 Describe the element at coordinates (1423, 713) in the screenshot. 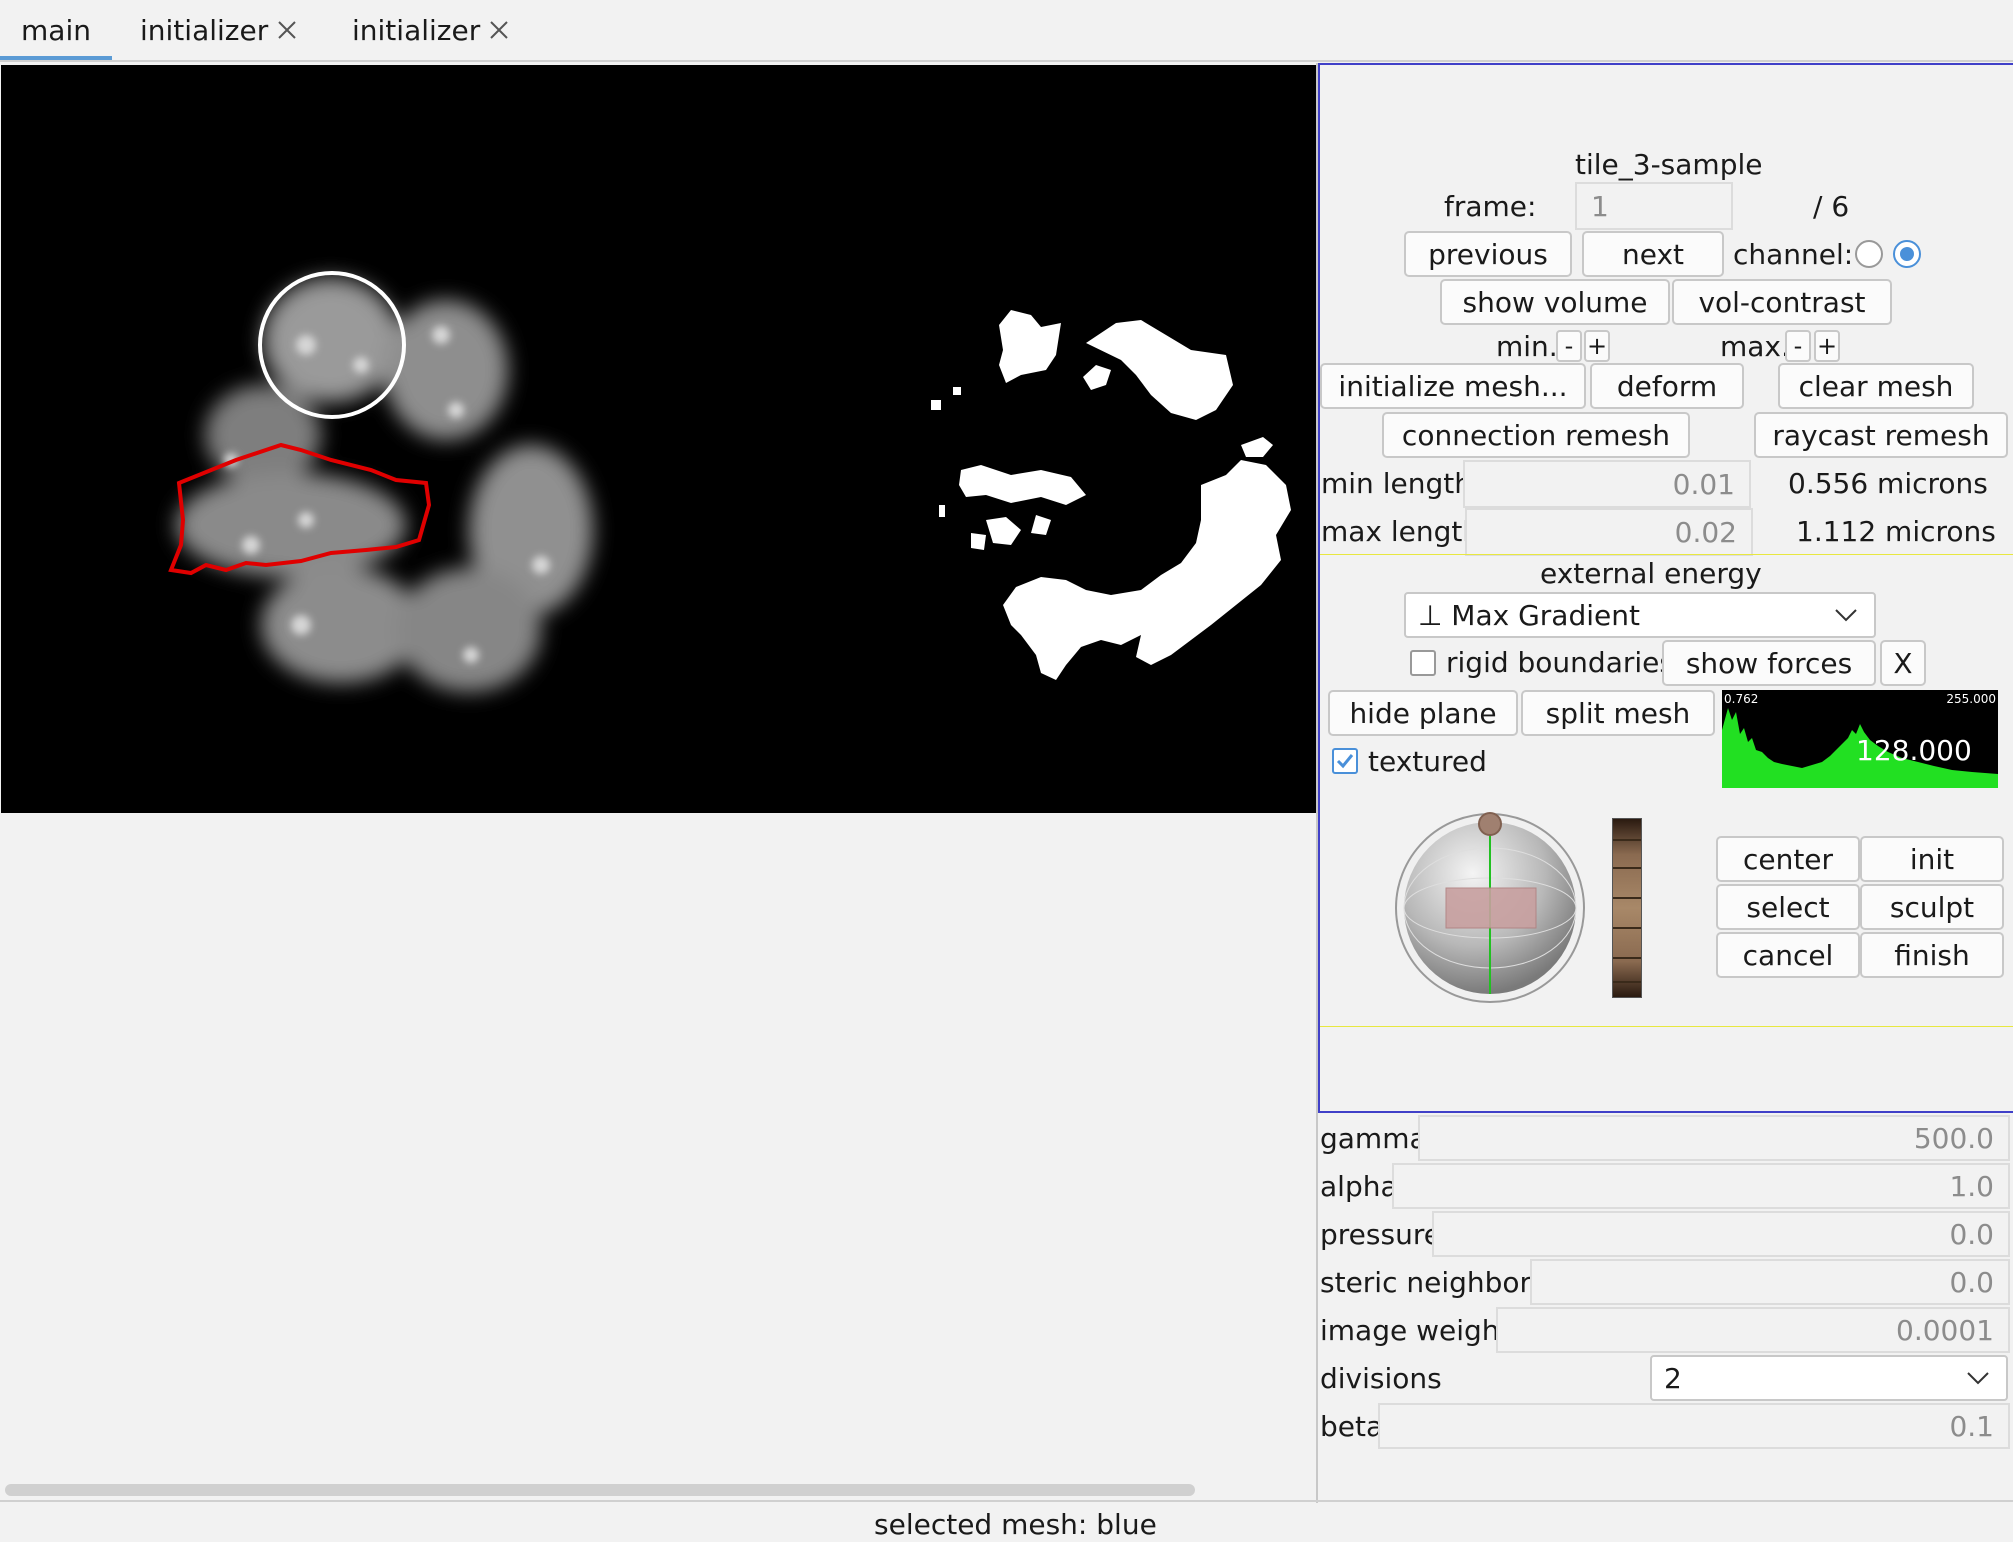

I see `hide-plane-button: hide plane` at that location.